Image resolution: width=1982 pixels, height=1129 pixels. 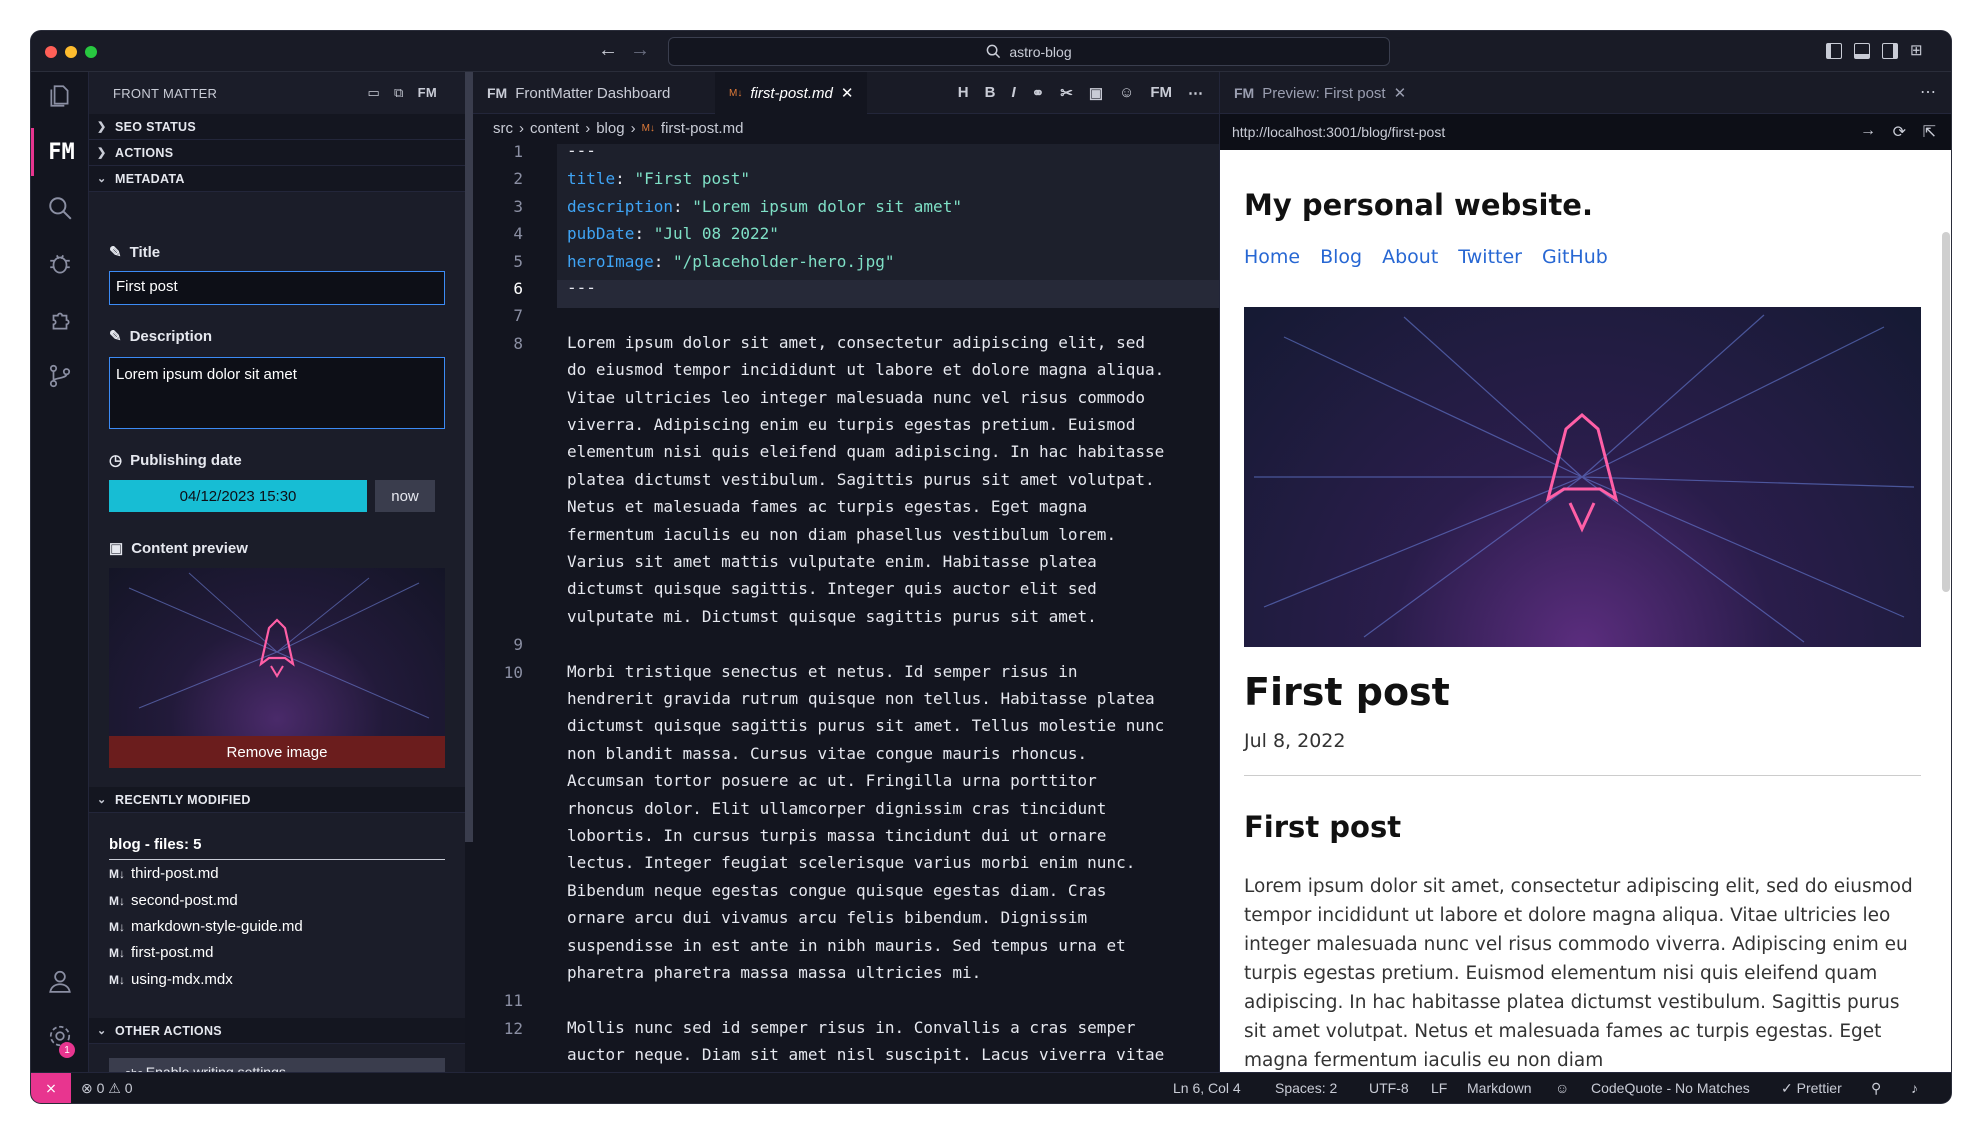 I want to click on tab-preview: FM Preview: First post ✕, so click(x=1320, y=93).